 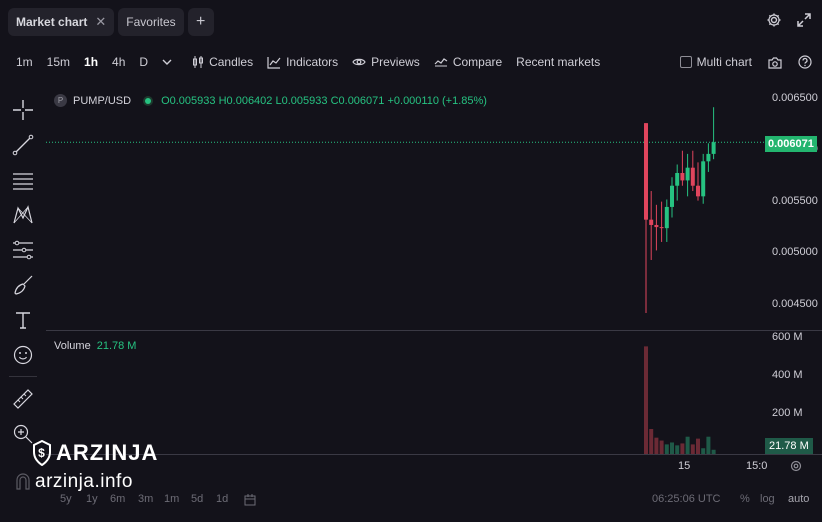 I want to click on horizontal-lines-tool, so click(x=23, y=179).